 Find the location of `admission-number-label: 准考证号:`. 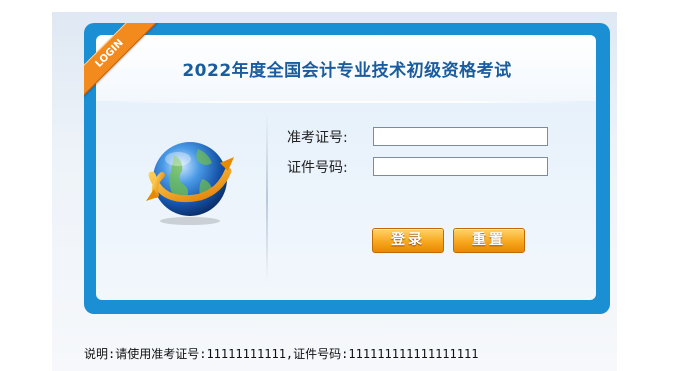

admission-number-label: 准考证号: is located at coordinates (317, 138).